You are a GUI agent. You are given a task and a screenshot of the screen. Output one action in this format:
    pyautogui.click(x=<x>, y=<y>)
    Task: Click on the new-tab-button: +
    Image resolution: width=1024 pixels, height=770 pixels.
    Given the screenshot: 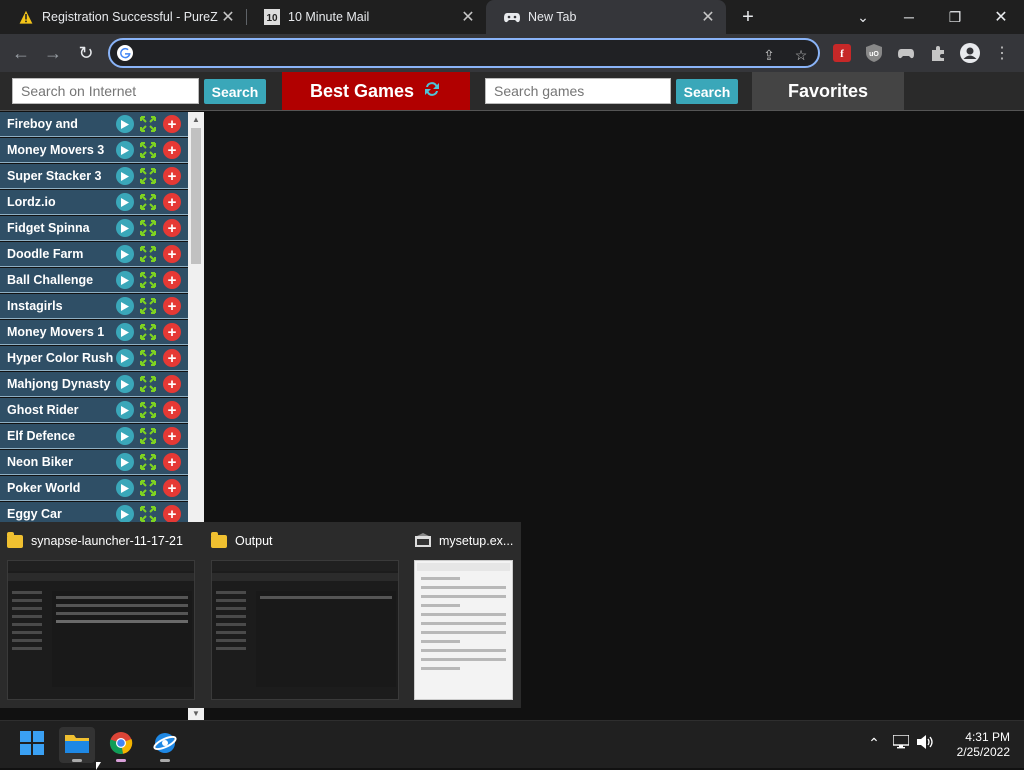 What is the action you would take?
    pyautogui.click(x=748, y=17)
    